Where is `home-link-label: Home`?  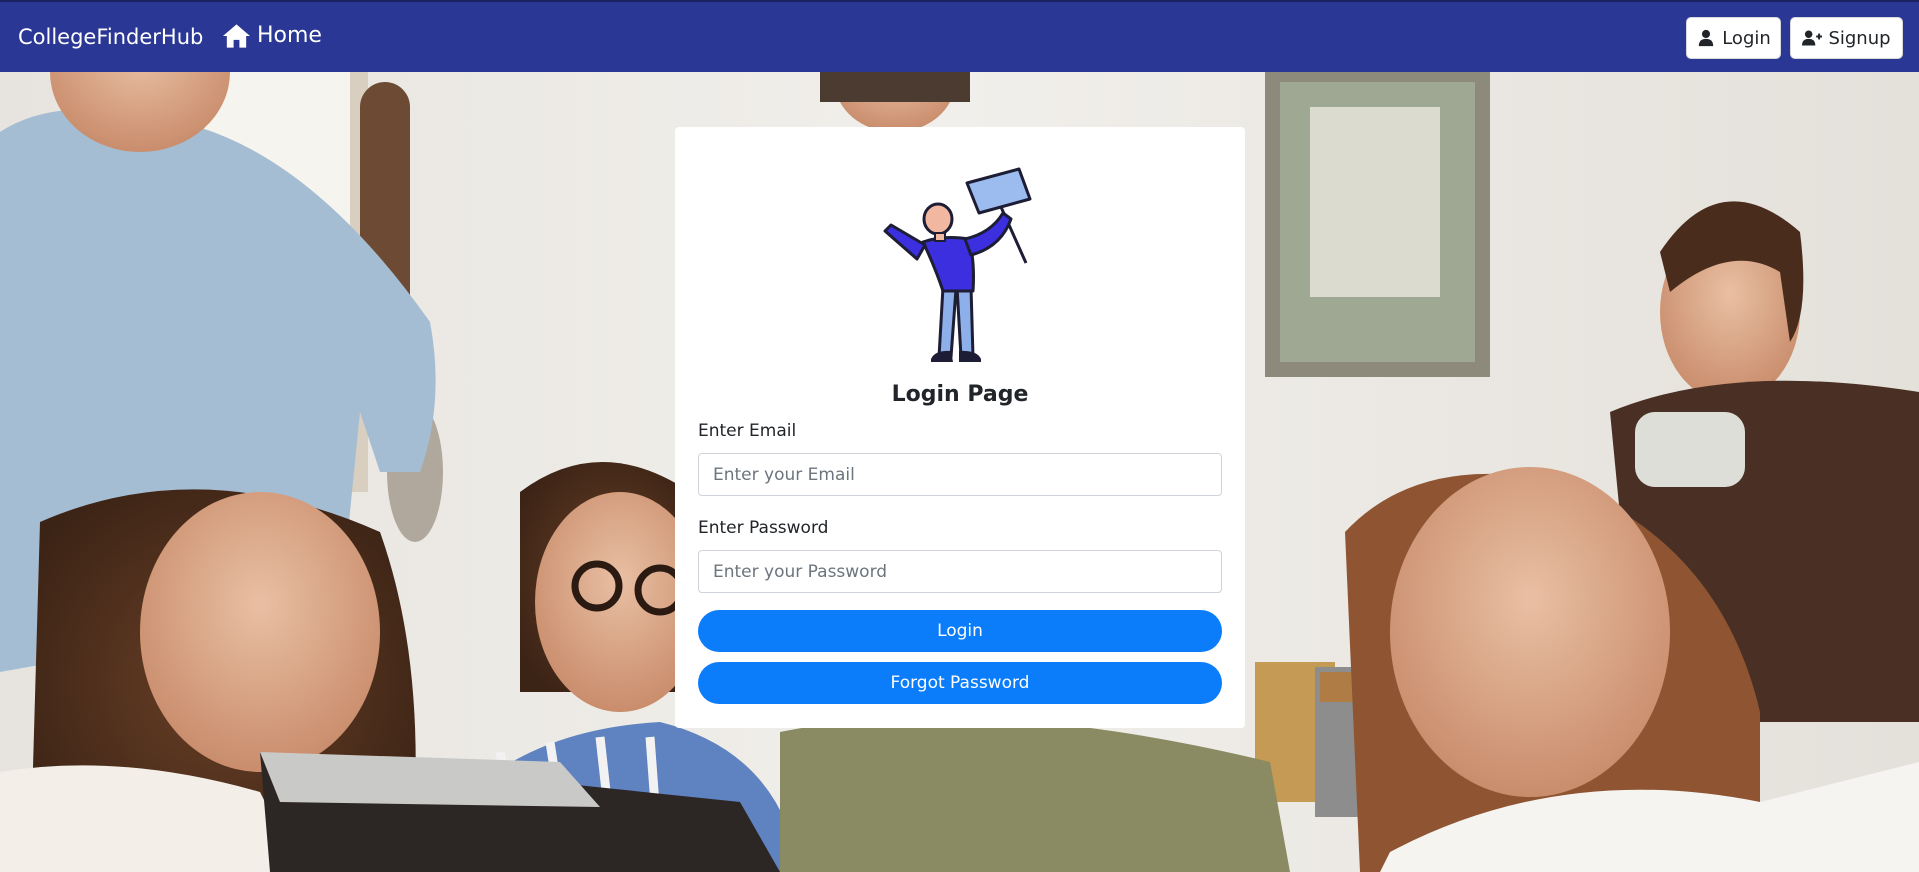 home-link-label: Home is located at coordinates (289, 35).